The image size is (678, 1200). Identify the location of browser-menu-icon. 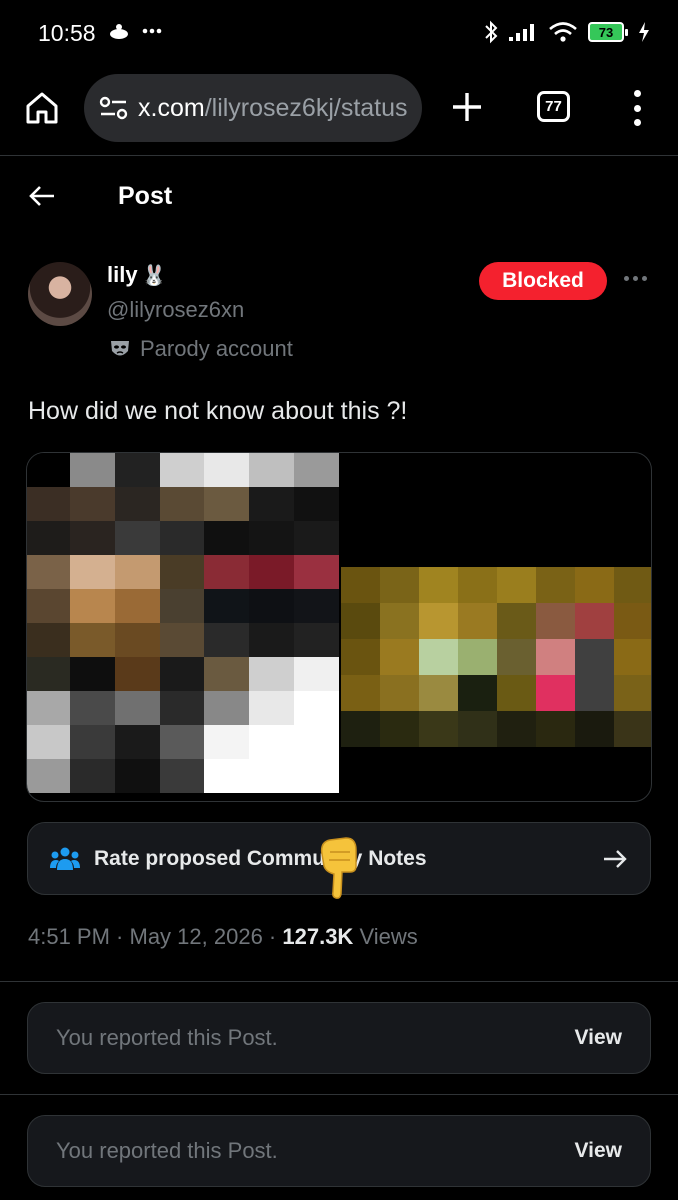
(637, 108).